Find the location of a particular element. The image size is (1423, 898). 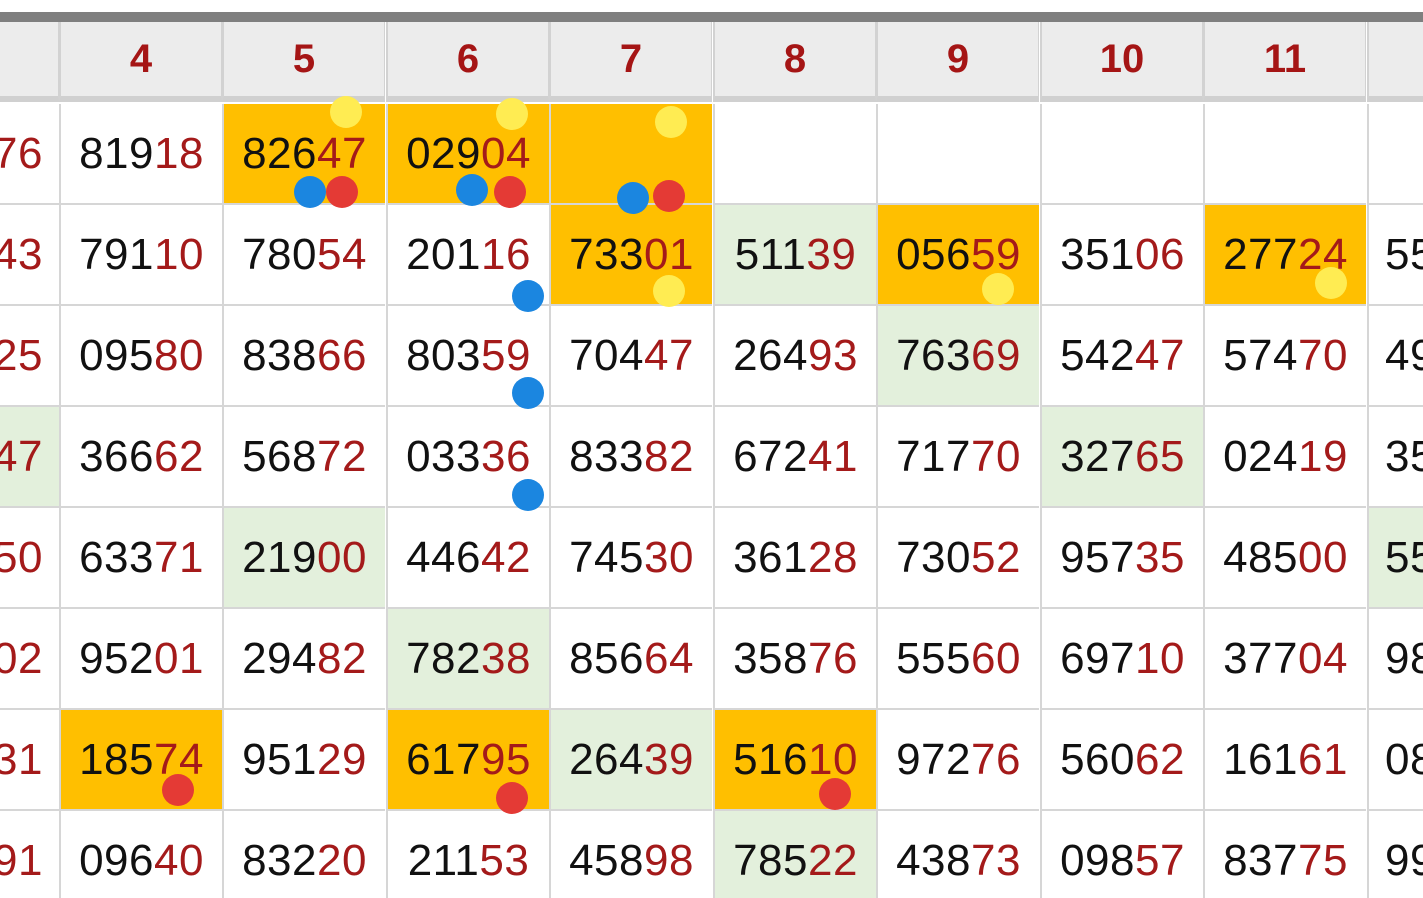

result-cell: 972 76 is located at coordinates (957, 760).